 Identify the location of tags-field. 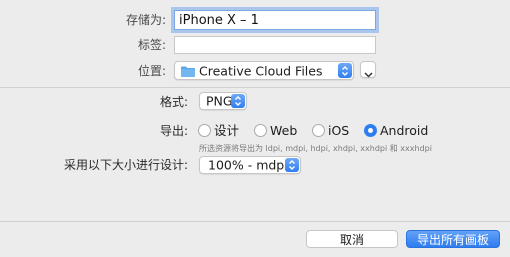
(275, 45).